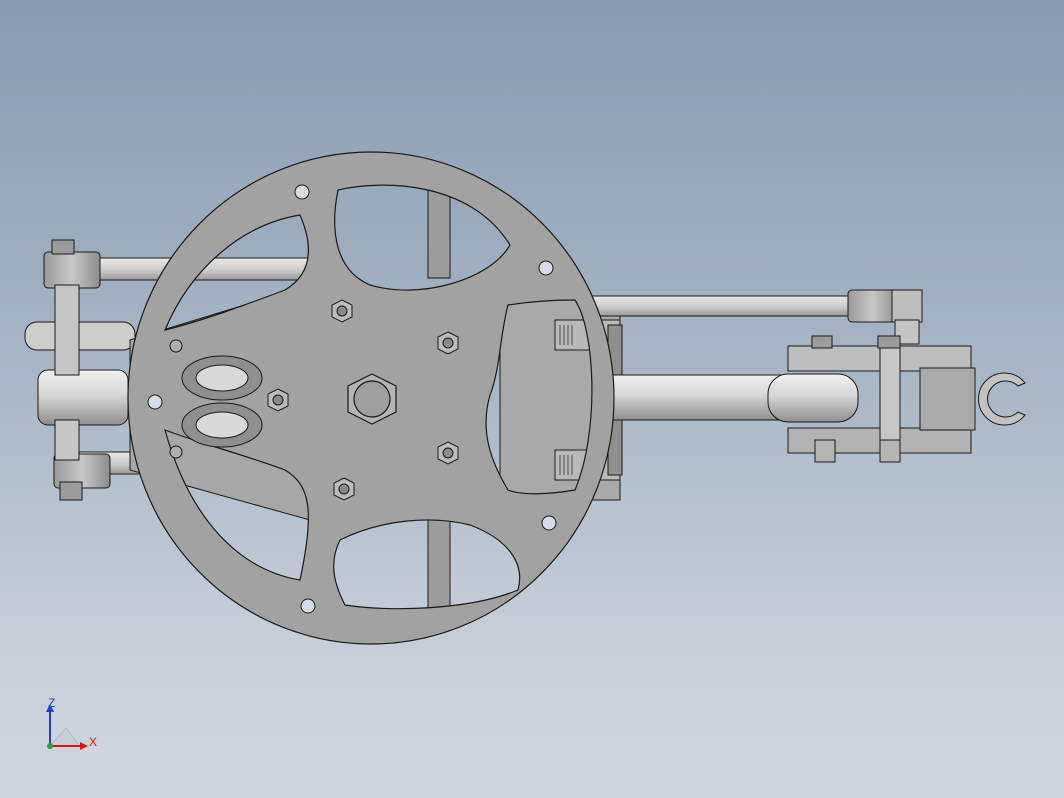  I want to click on triad-plane, so click(65, 737).